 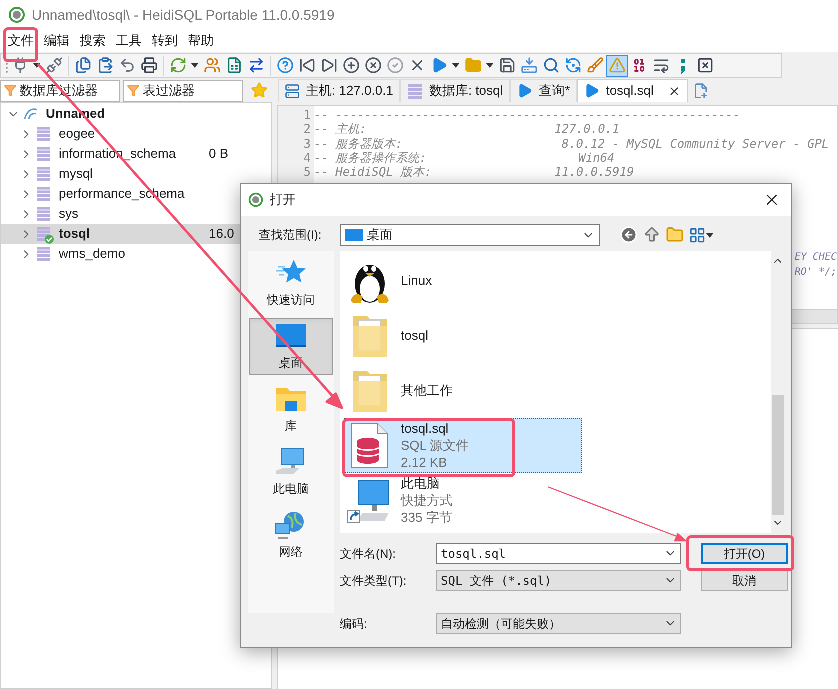 I want to click on code-line: -- --------------------------------------------------------, so click(x=528, y=115).